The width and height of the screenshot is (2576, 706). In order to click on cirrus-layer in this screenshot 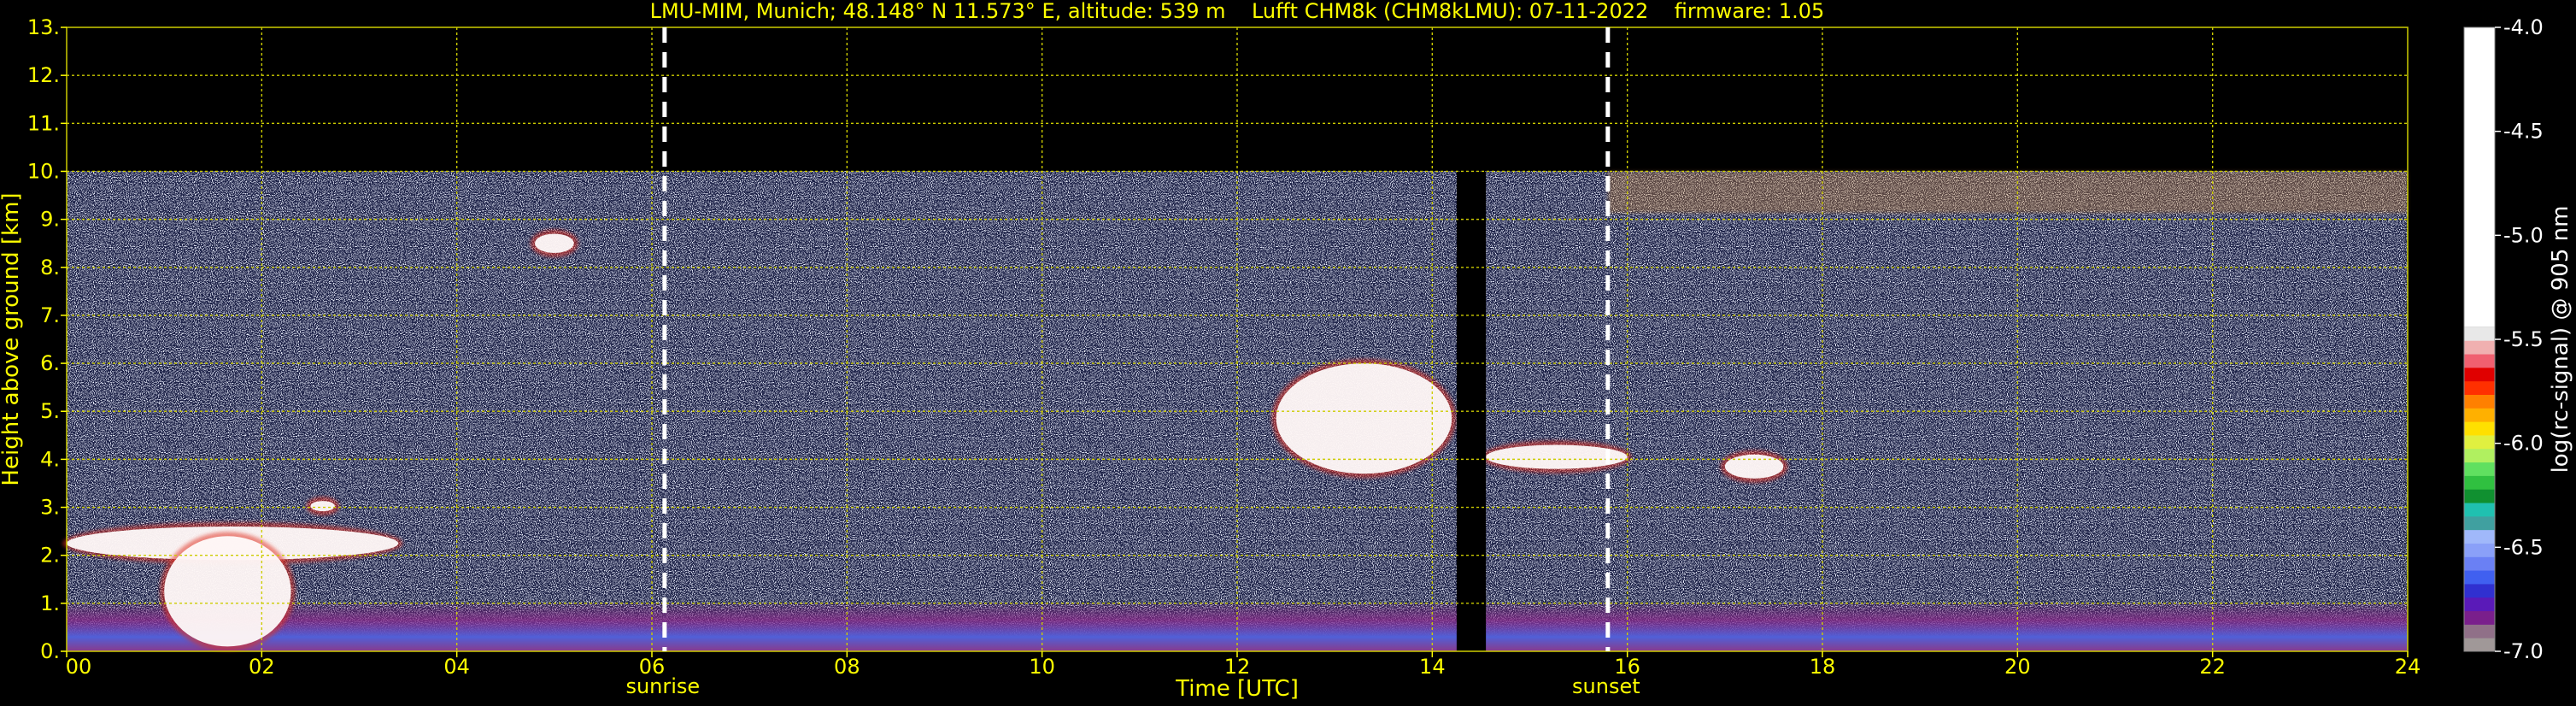, I will do `click(2007, 192)`.